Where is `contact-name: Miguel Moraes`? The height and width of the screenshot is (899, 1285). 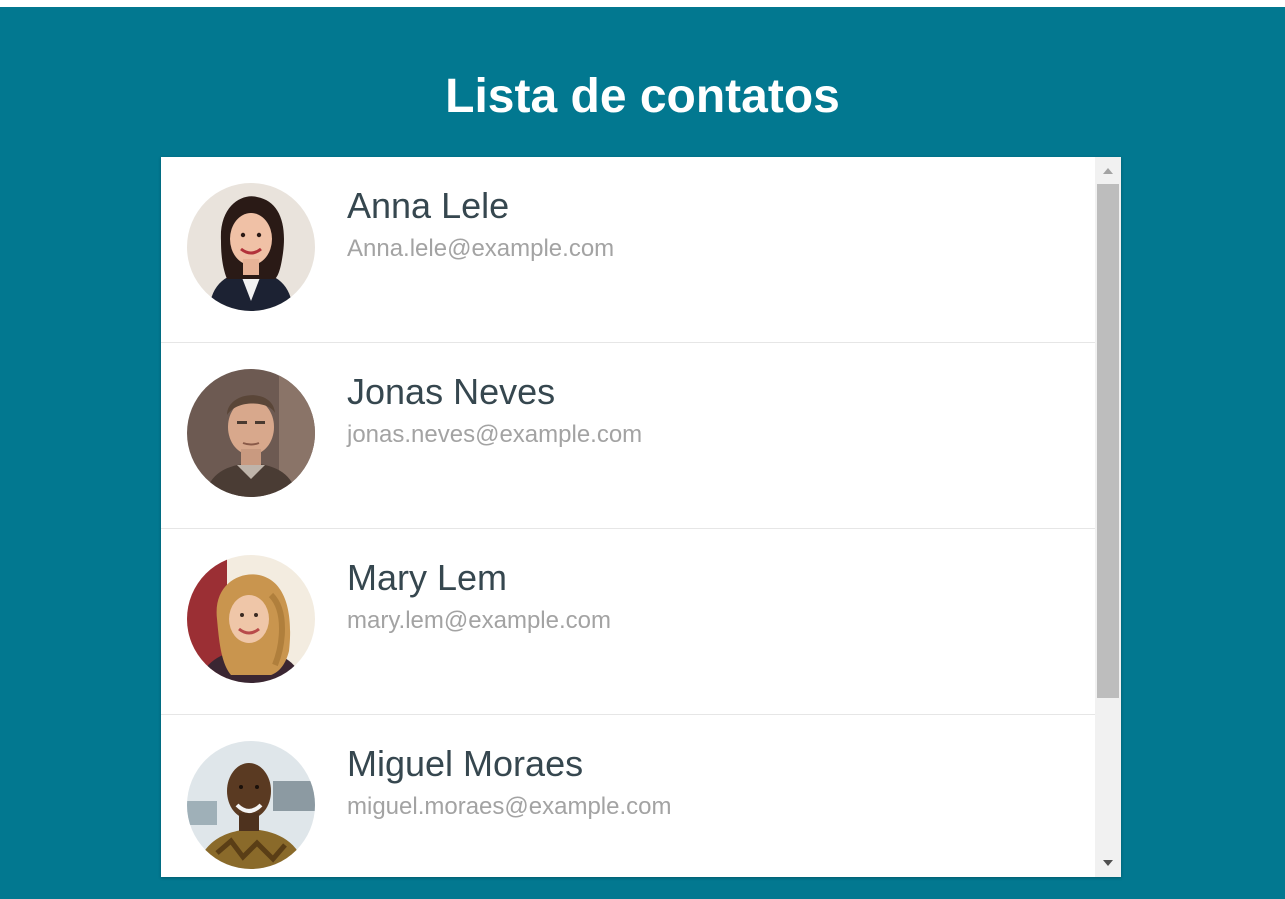
contact-name: Miguel Moraes is located at coordinates (465, 763).